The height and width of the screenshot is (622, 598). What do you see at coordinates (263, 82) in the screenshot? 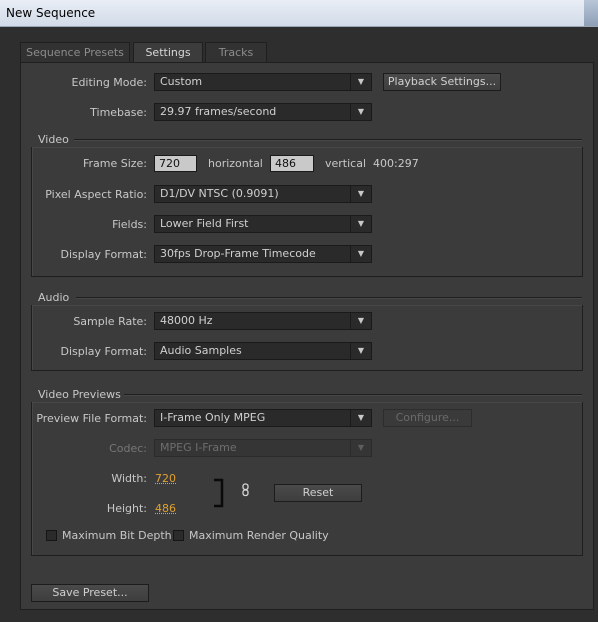
I see `editing-mode-dropdown: Custom ▼` at bounding box center [263, 82].